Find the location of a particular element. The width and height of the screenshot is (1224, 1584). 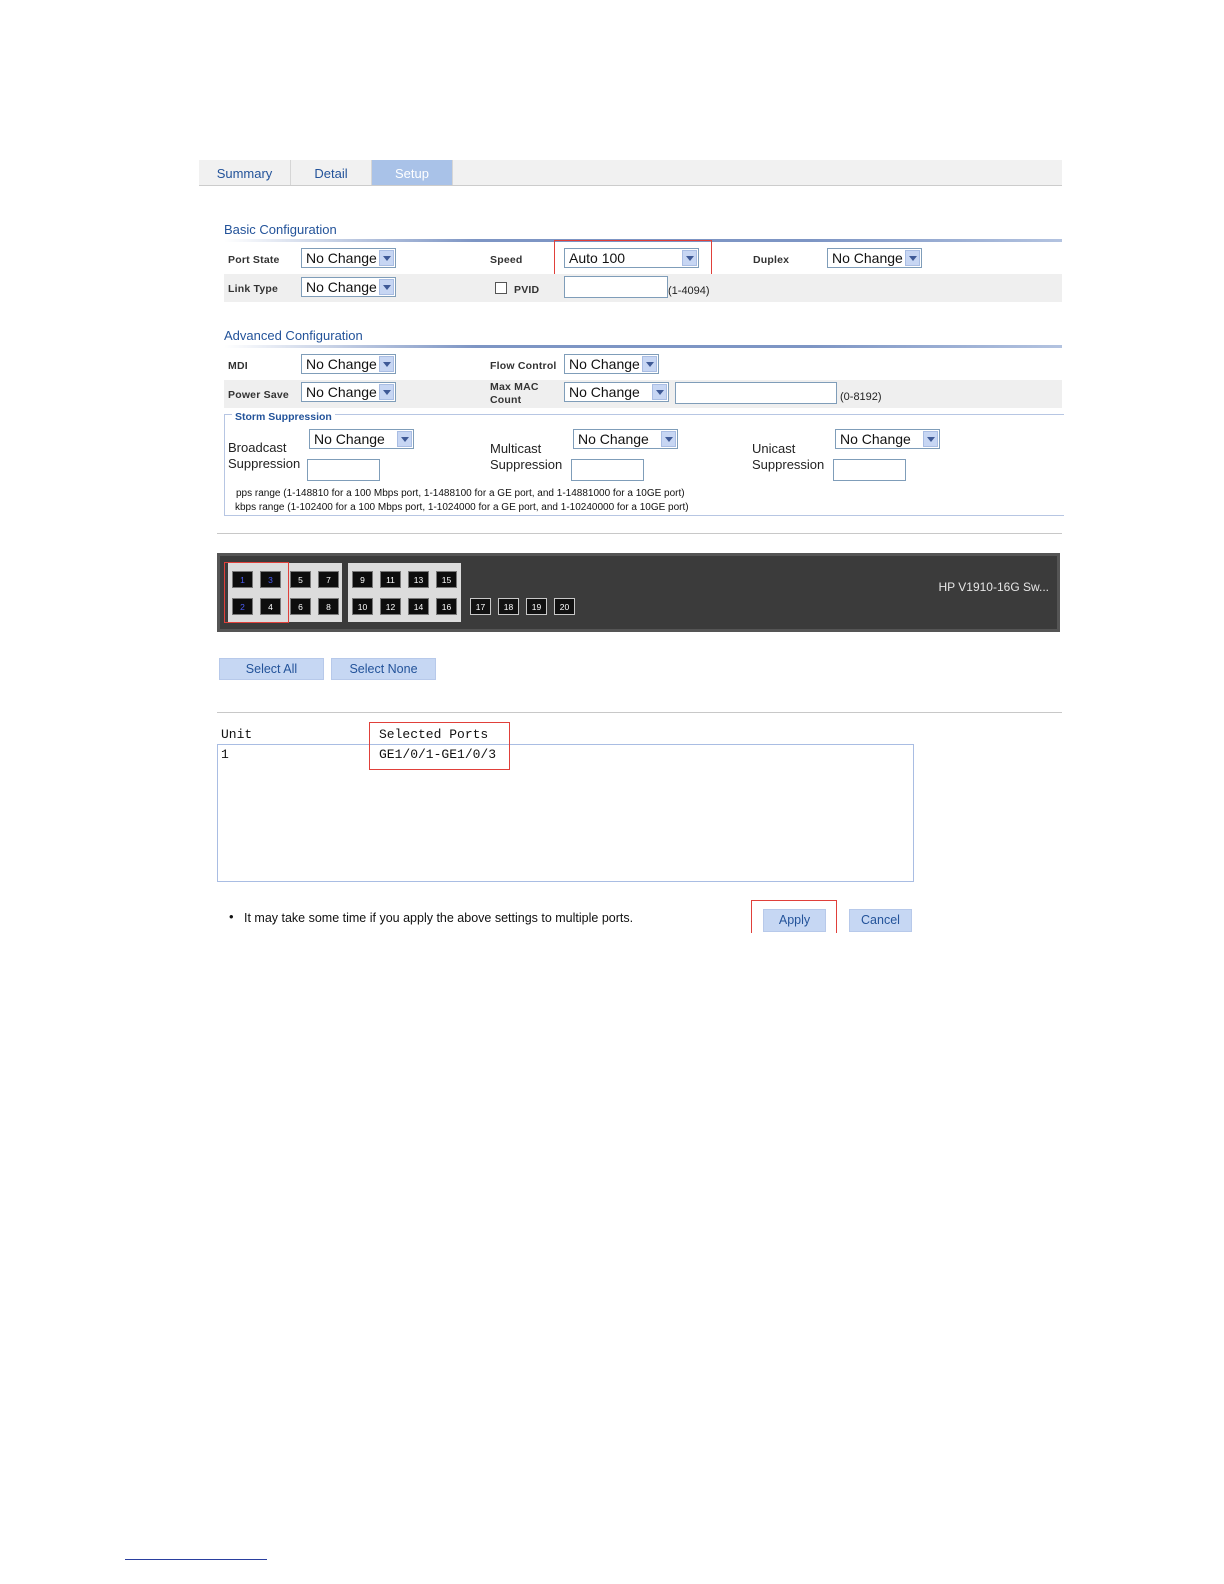

link-type-select: No Change is located at coordinates (348, 287).